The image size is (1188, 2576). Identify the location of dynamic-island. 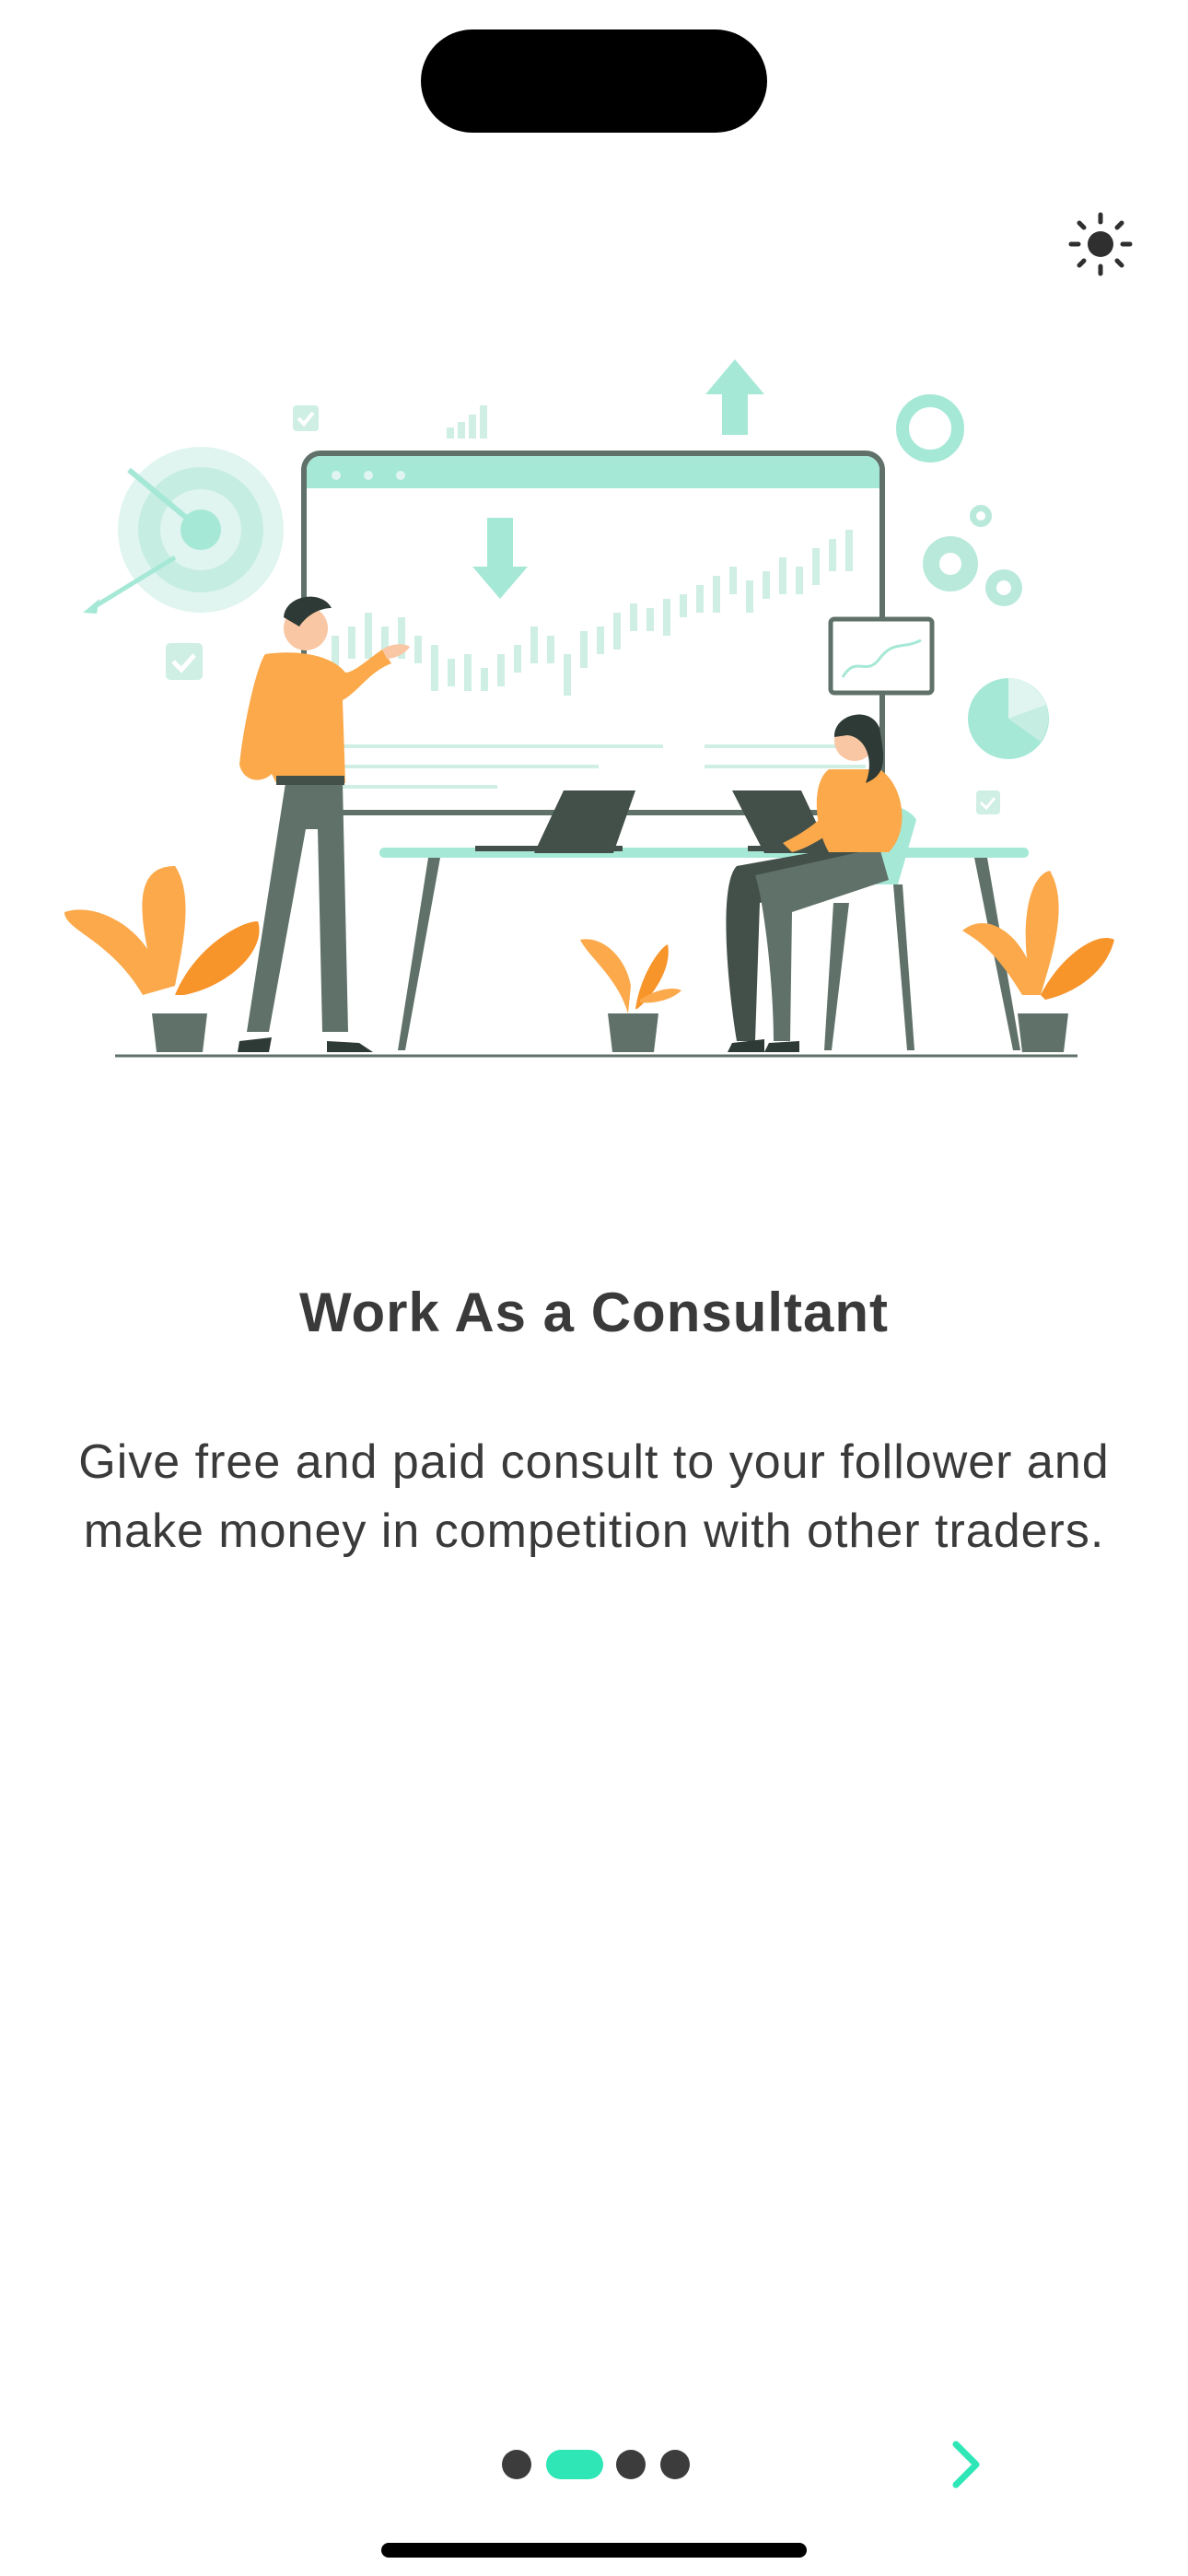
(594, 81).